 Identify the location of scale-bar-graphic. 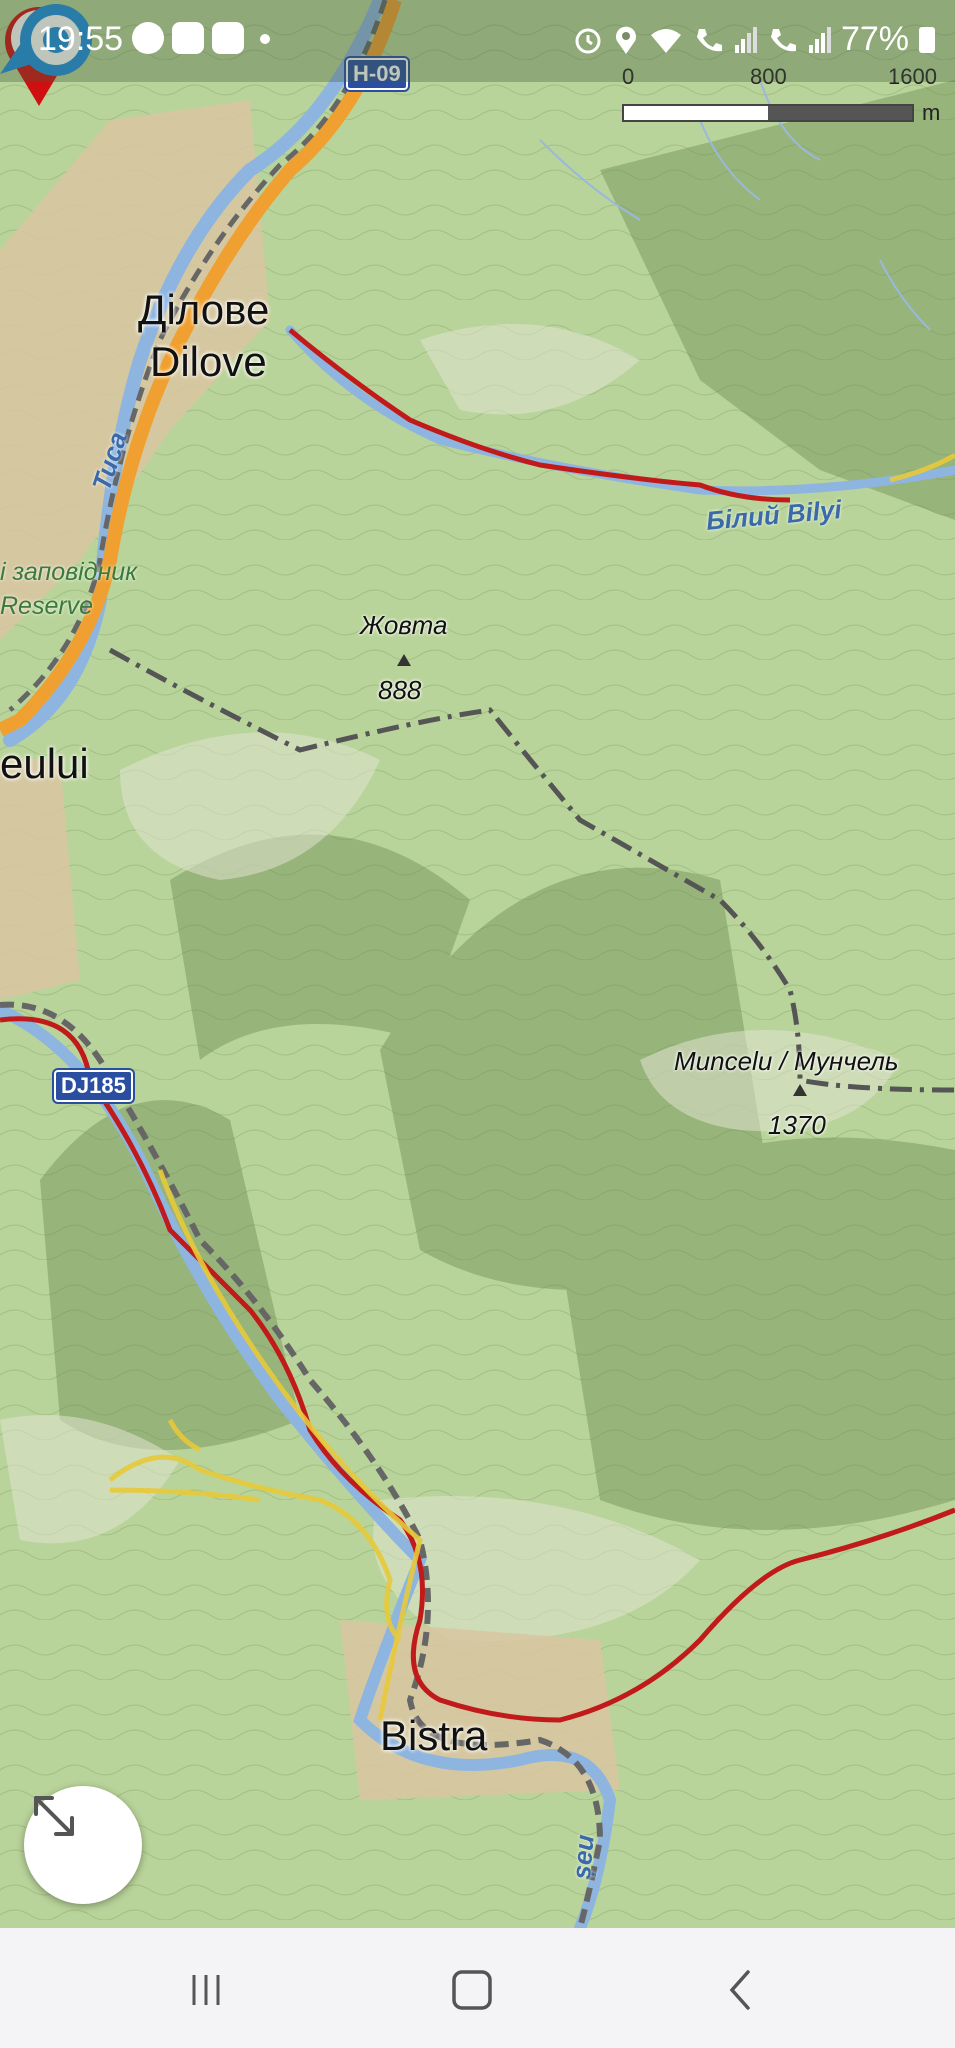
(768, 113).